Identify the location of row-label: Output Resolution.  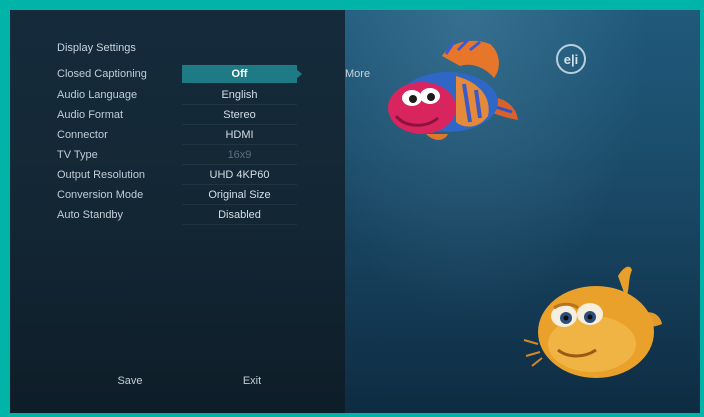
(101, 175).